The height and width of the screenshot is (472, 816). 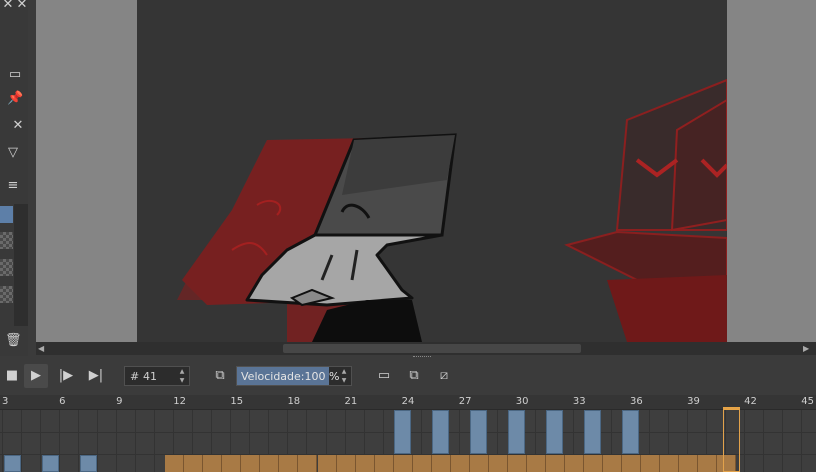 I want to click on menu-icon: ≡, so click(x=13, y=186).